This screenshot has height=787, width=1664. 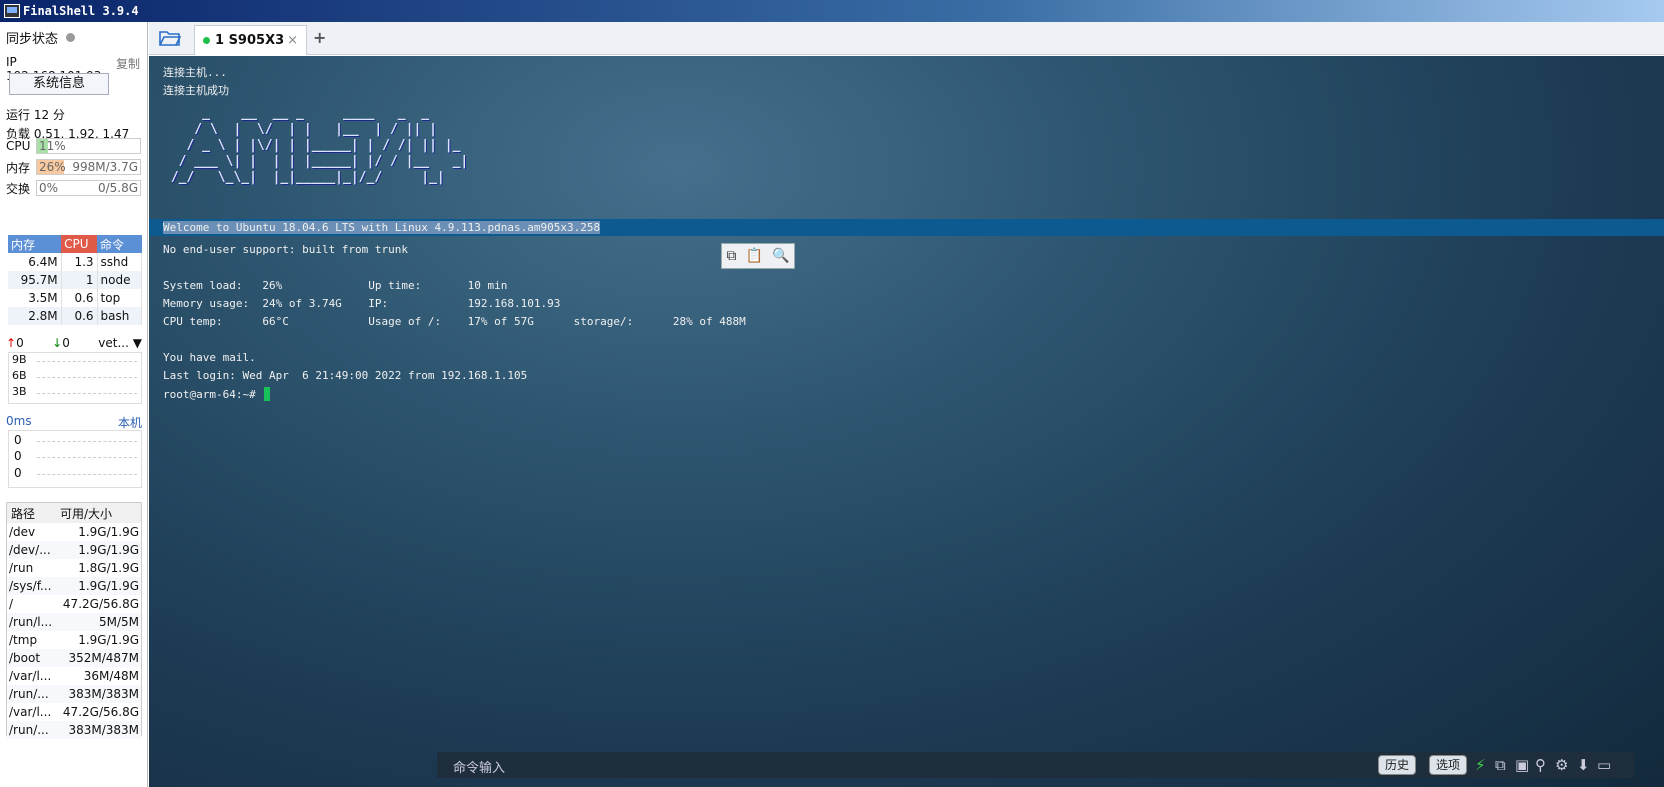 I want to click on process-mem: 95.7M, so click(x=35, y=280).